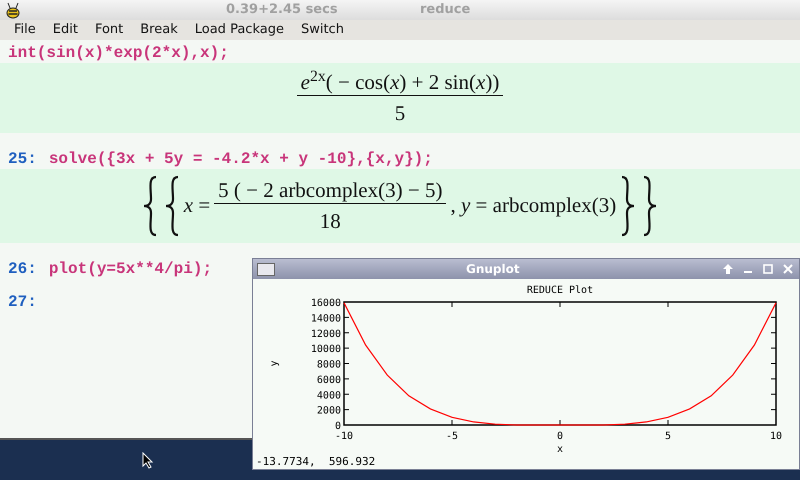 The width and height of the screenshot is (800, 480). Describe the element at coordinates (400, 113) in the screenshot. I see `fraction-denominator: 5` at that location.